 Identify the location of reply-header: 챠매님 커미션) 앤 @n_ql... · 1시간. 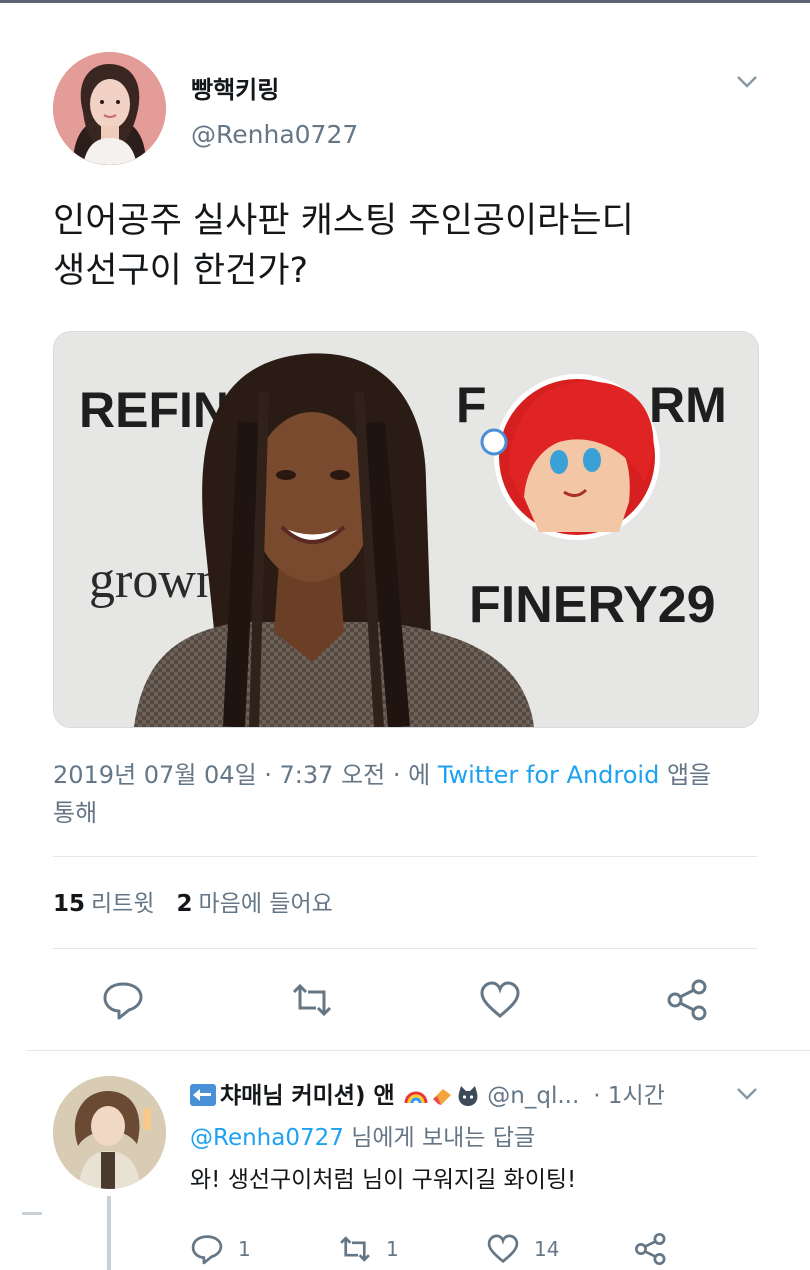
(427, 1093).